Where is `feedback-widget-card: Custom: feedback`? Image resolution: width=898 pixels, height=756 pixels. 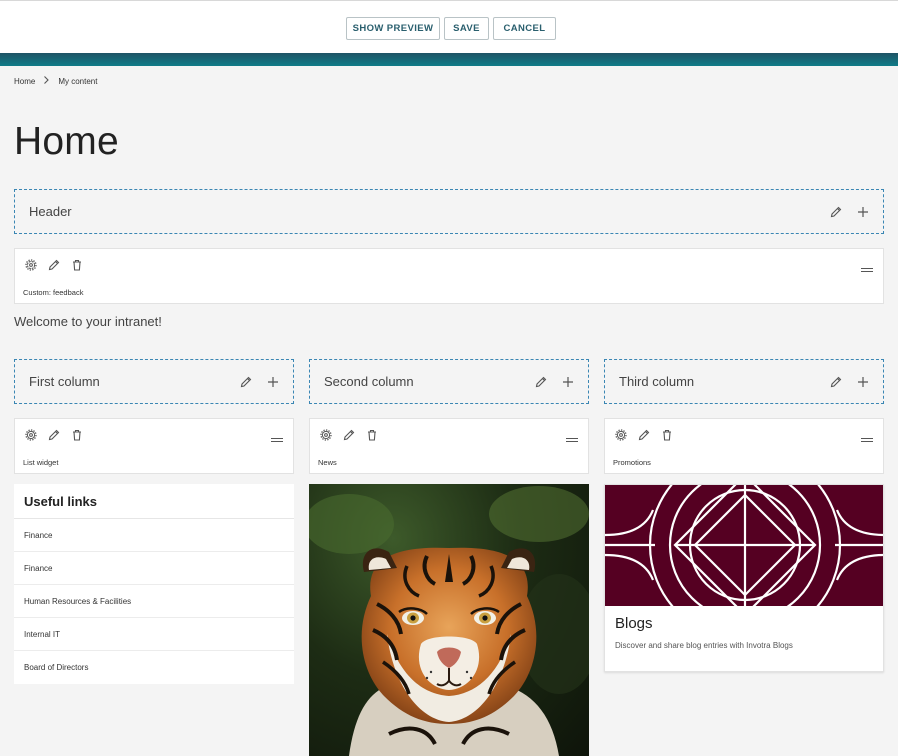 feedback-widget-card: Custom: feedback is located at coordinates (449, 276).